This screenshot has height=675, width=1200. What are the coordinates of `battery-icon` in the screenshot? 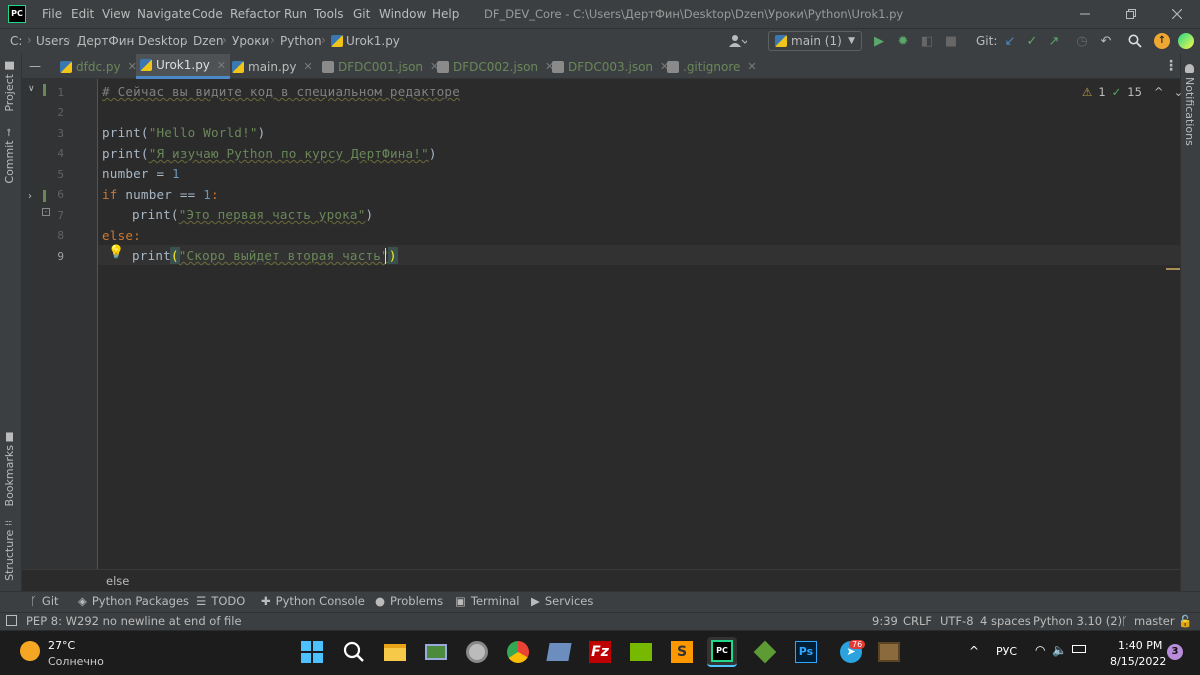 It's located at (1079, 649).